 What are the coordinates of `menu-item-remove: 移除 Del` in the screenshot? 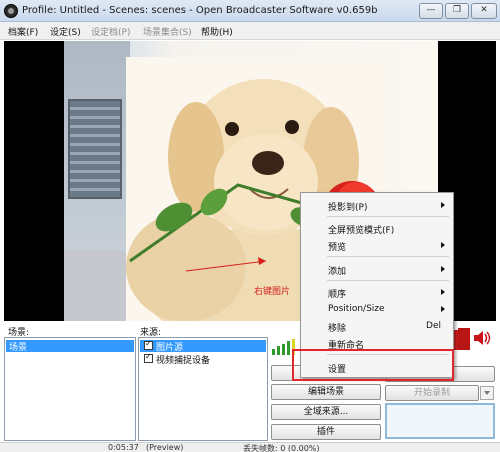 It's located at (377, 326).